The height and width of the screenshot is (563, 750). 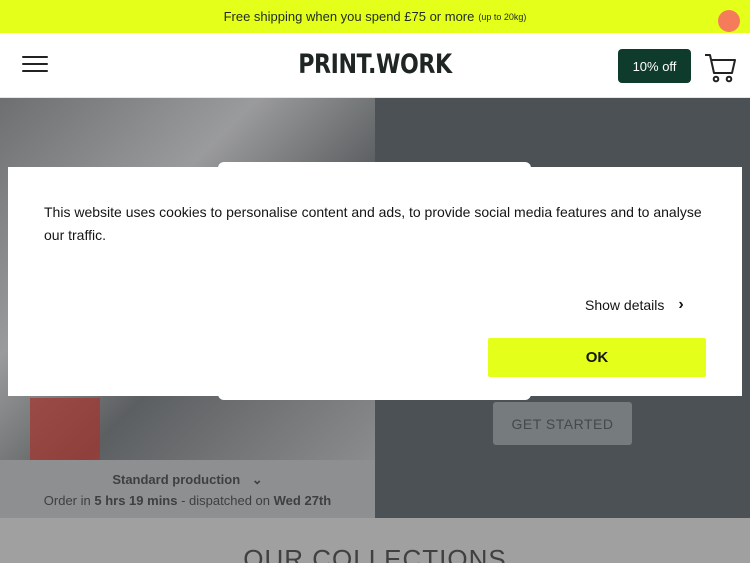 What do you see at coordinates (654, 66) in the screenshot?
I see `discount-button: 10% off` at bounding box center [654, 66].